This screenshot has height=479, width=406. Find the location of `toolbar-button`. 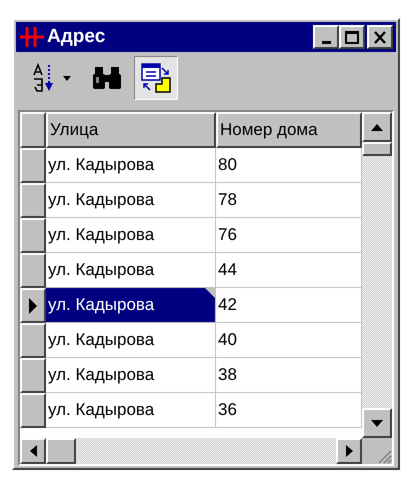

toolbar-button is located at coordinates (156, 78).